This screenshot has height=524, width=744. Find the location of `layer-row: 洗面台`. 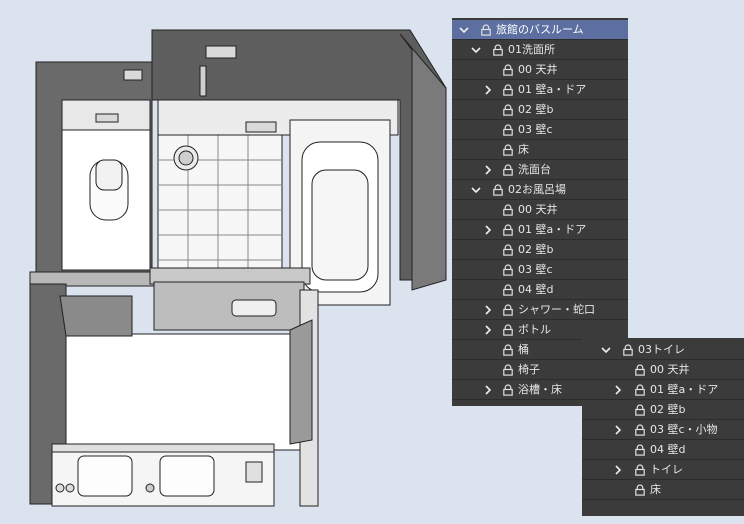

layer-row: 洗面台 is located at coordinates (540, 170).